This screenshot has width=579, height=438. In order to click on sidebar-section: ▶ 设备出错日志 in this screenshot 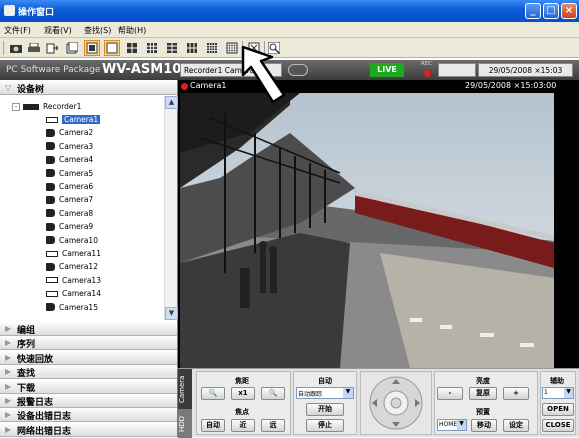, I will do `click(88, 415)`.